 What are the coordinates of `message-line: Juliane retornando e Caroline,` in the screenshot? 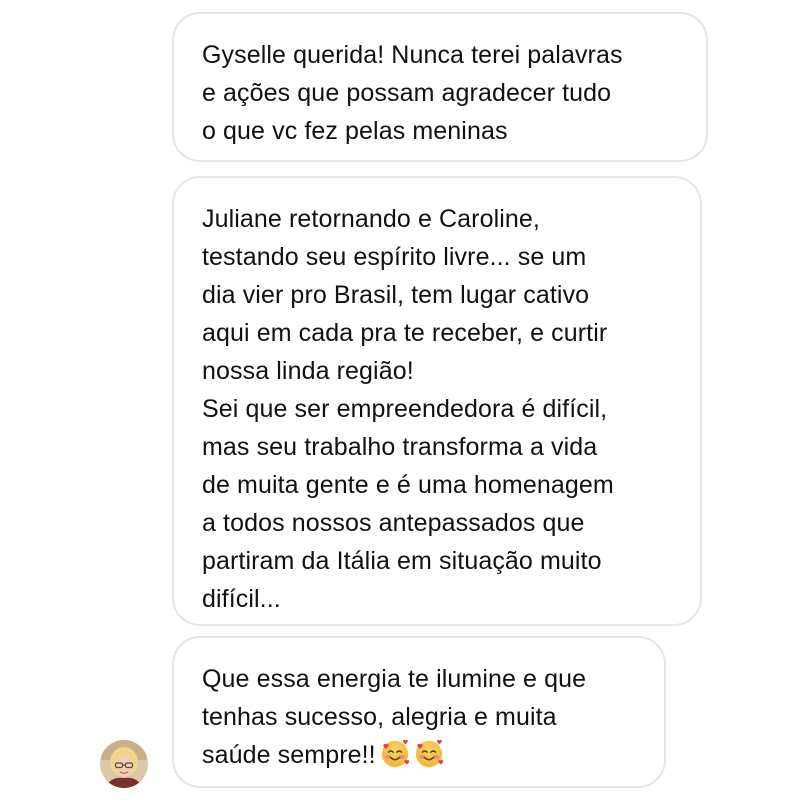 It's located at (371, 219).